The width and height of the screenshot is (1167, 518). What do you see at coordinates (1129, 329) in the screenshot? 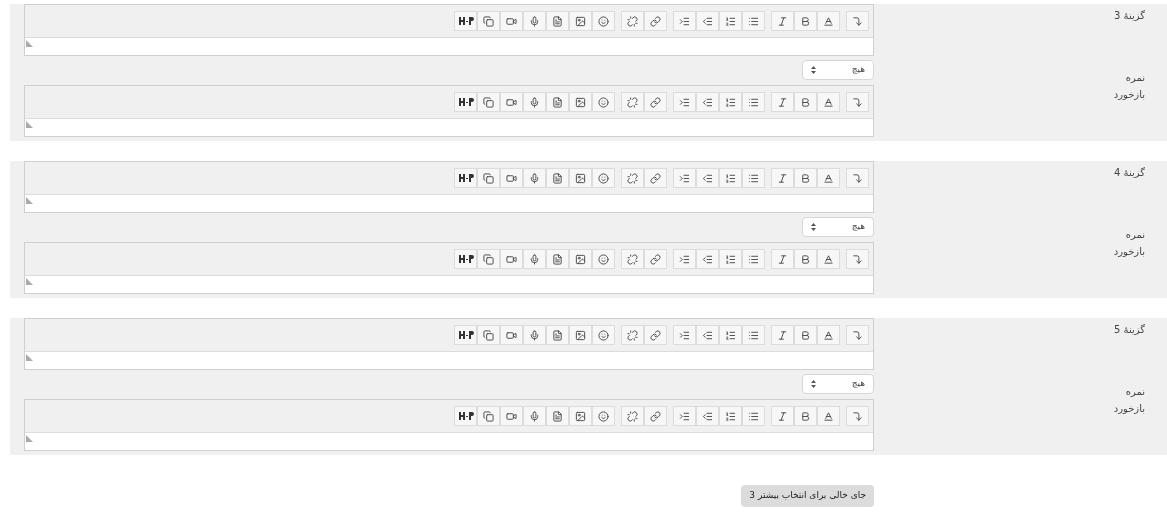
I see `choice-label: گزینهٔ 5` at bounding box center [1129, 329].